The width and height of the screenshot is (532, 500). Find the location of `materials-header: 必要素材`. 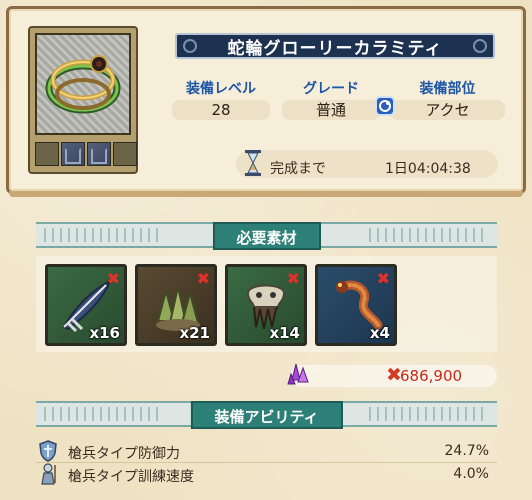

materials-header: 必要素材 is located at coordinates (266, 236).